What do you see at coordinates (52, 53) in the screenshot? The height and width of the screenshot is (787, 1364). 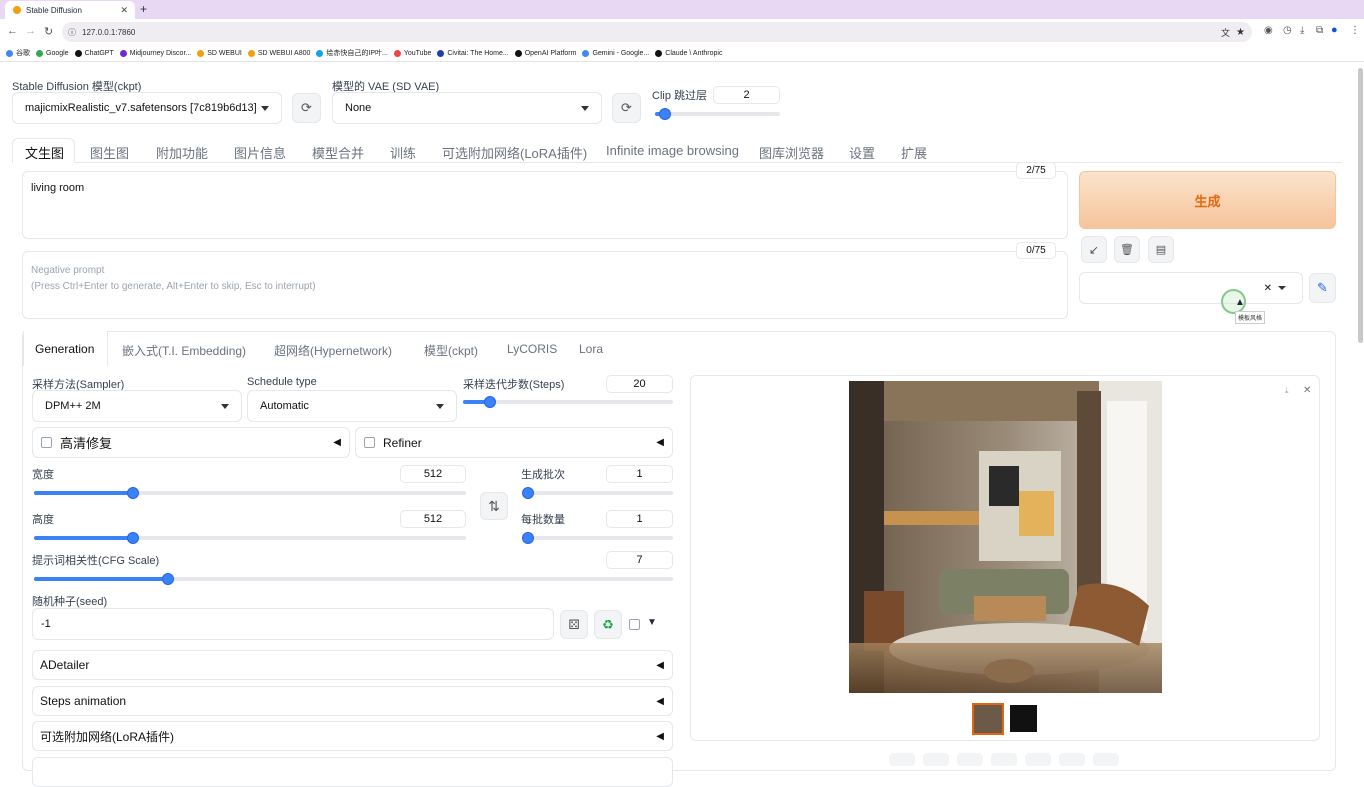 I see `bookmark-item: Google` at bounding box center [52, 53].